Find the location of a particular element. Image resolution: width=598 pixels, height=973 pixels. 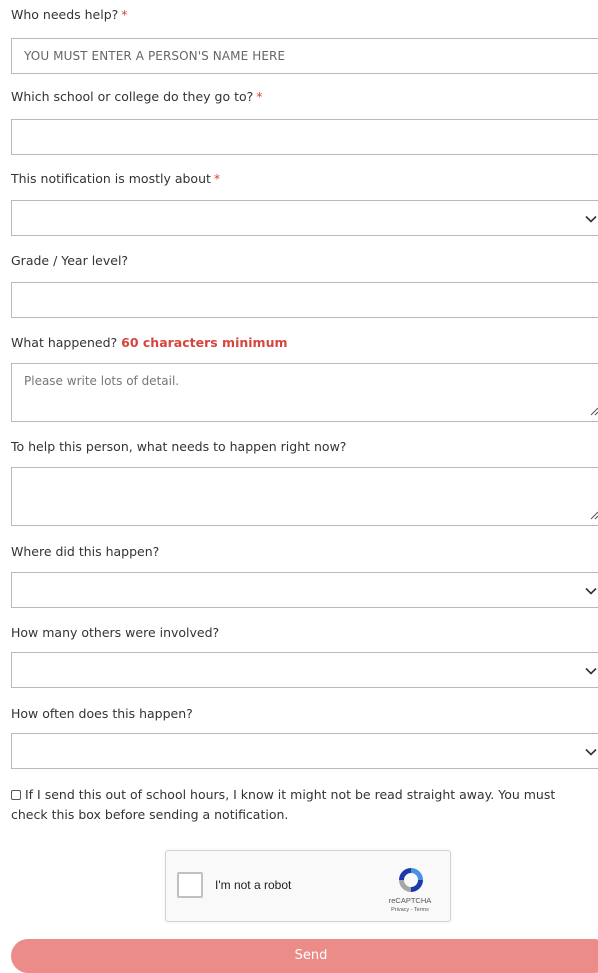

recaptcha-label: I'm not a robot is located at coordinates (253, 885).